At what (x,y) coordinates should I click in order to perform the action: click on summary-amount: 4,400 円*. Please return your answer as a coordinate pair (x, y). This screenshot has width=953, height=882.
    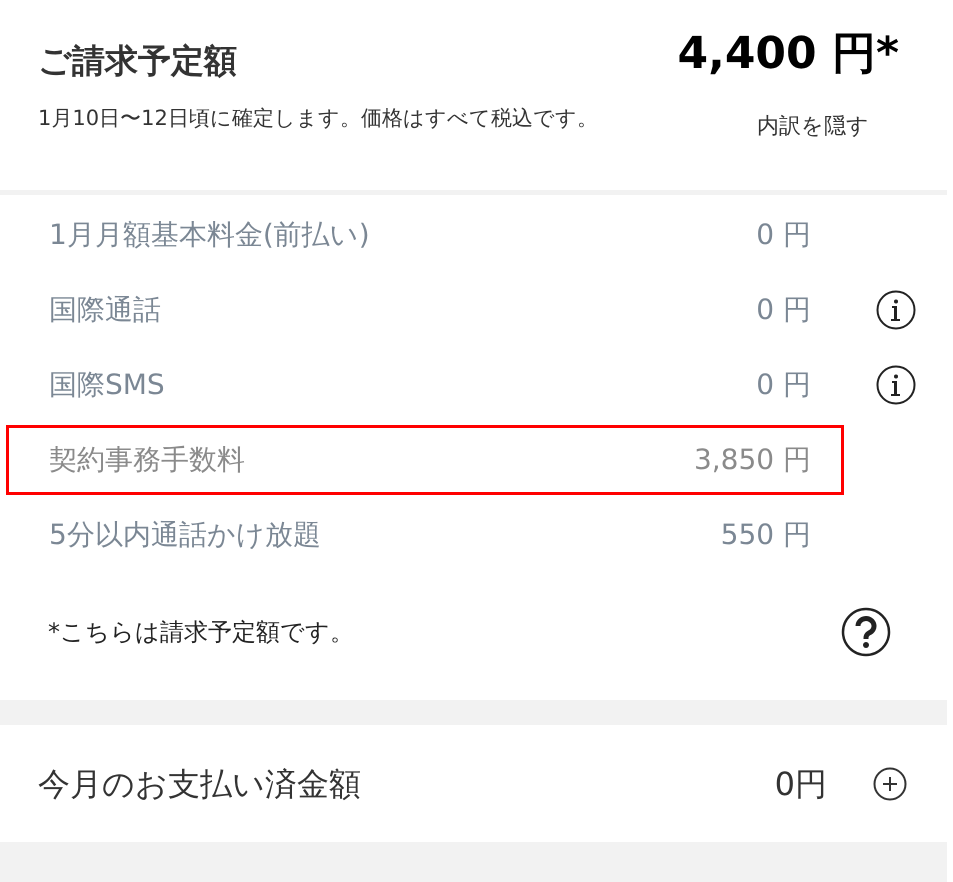
    Looking at the image, I should click on (788, 54).